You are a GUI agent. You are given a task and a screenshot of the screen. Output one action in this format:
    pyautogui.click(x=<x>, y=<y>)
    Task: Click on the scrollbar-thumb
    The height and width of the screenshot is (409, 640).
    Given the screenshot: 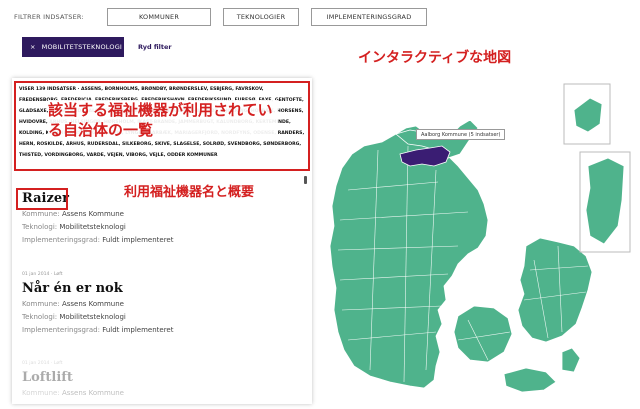 What is the action you would take?
    pyautogui.click(x=305, y=180)
    